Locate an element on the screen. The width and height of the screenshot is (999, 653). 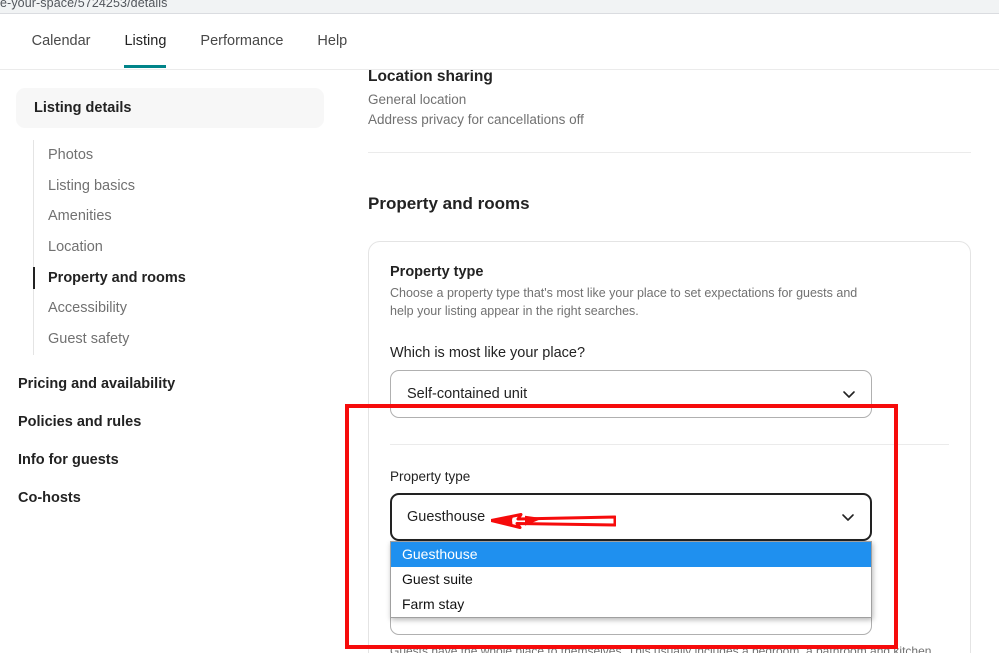
sidebar-item-label: Photos is located at coordinates (71, 155).